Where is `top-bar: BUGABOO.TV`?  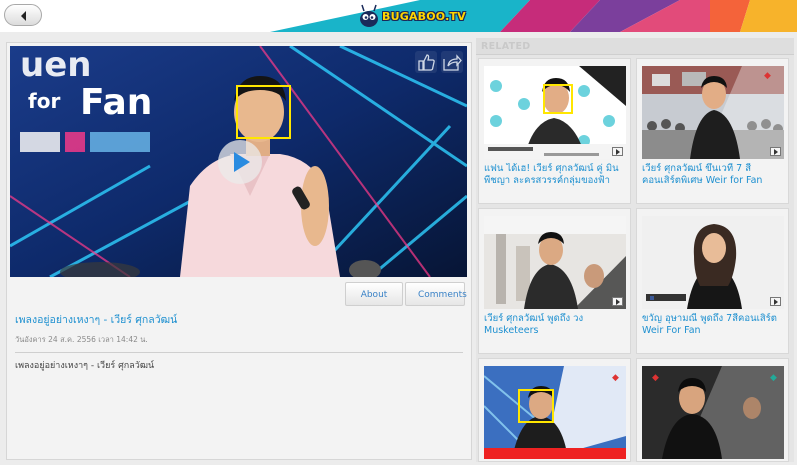 top-bar: BUGABOO.TV is located at coordinates (398, 16).